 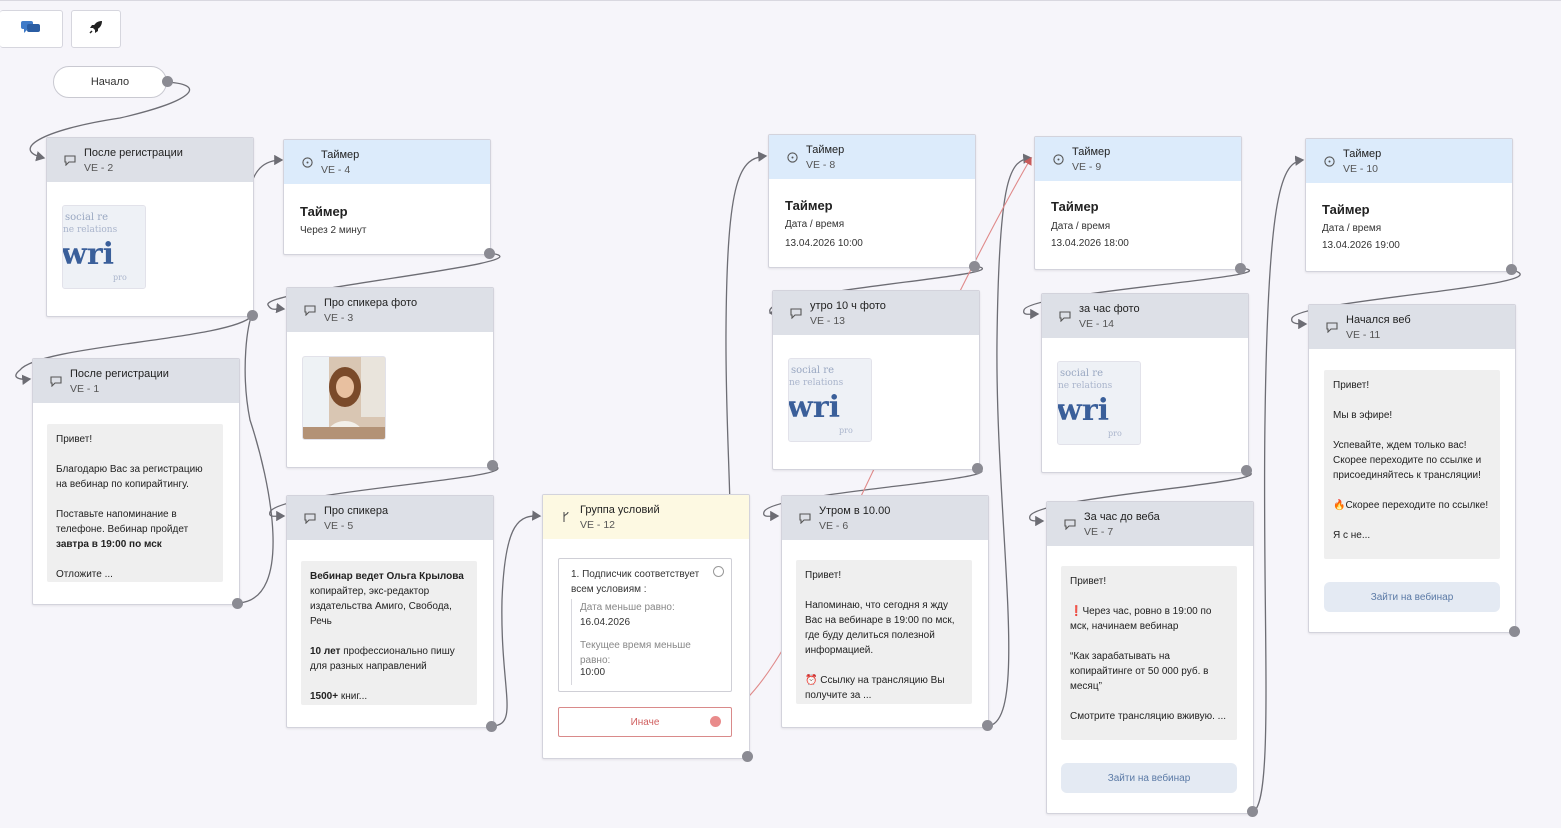 What do you see at coordinates (1351, 385) in the screenshot?
I see `message-line: Привет!` at bounding box center [1351, 385].